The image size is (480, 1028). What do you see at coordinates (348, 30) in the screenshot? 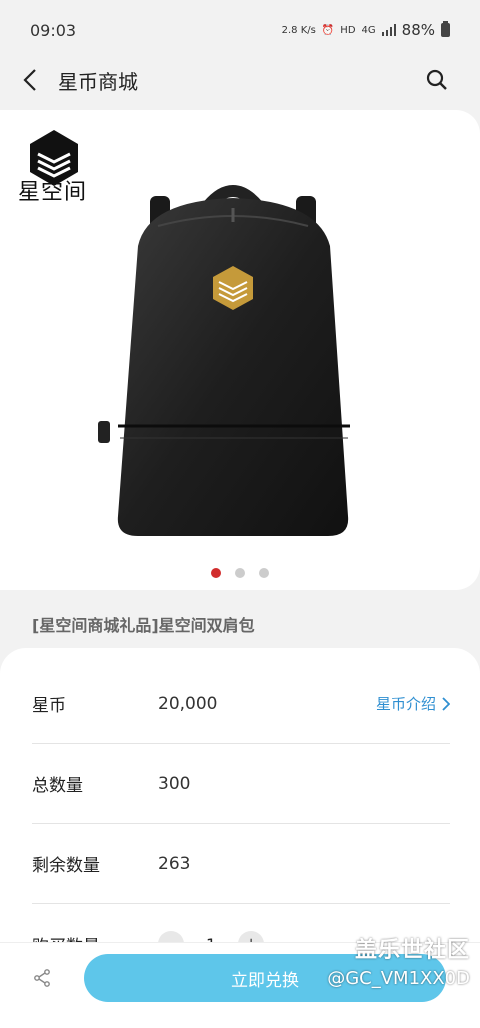
I see `hd-label: HD` at bounding box center [348, 30].